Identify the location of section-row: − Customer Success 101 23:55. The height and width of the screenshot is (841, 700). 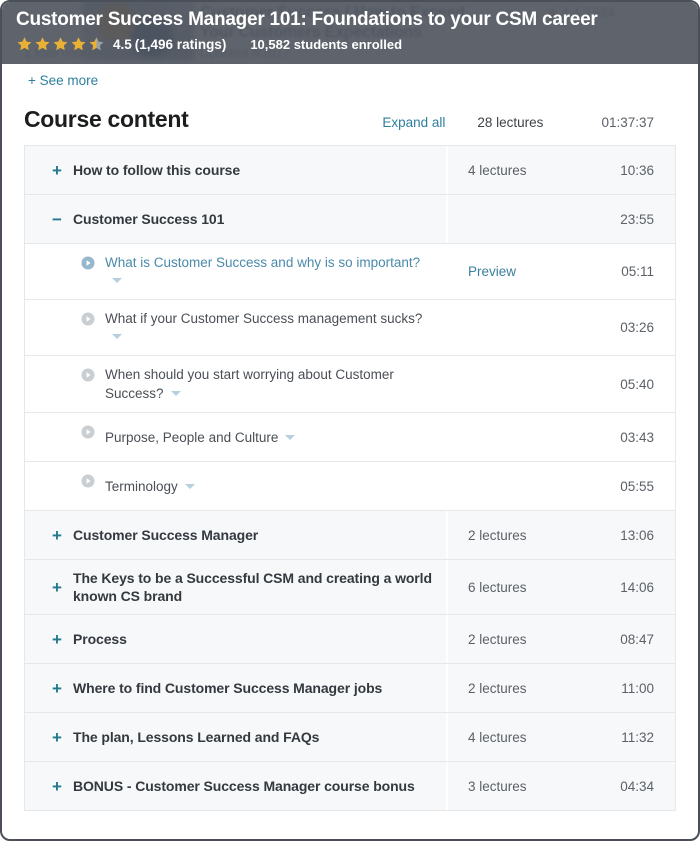
(350, 219).